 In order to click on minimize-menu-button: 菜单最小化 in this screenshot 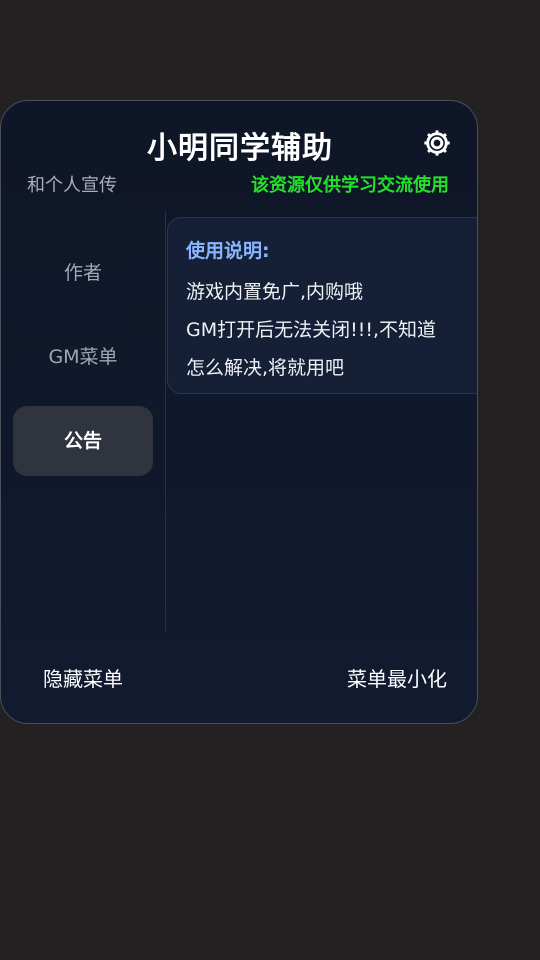, I will do `click(397, 677)`.